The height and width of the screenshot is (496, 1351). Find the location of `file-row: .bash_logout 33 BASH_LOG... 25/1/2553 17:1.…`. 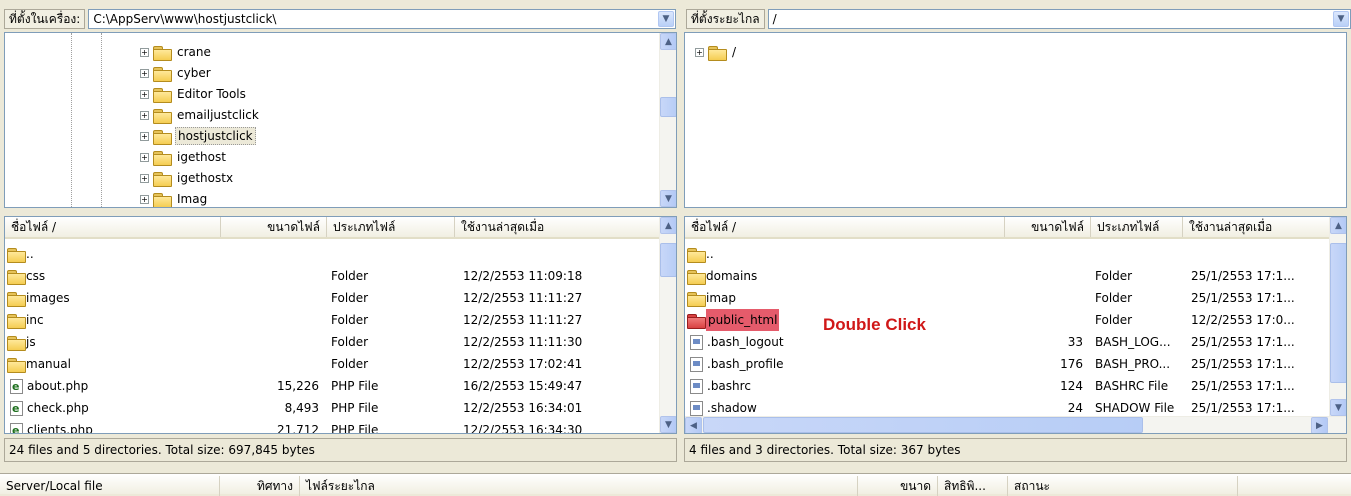

file-row: .bash_logout 33 BASH_LOG... 25/1/2553 17:1.… is located at coordinates (1007, 342).